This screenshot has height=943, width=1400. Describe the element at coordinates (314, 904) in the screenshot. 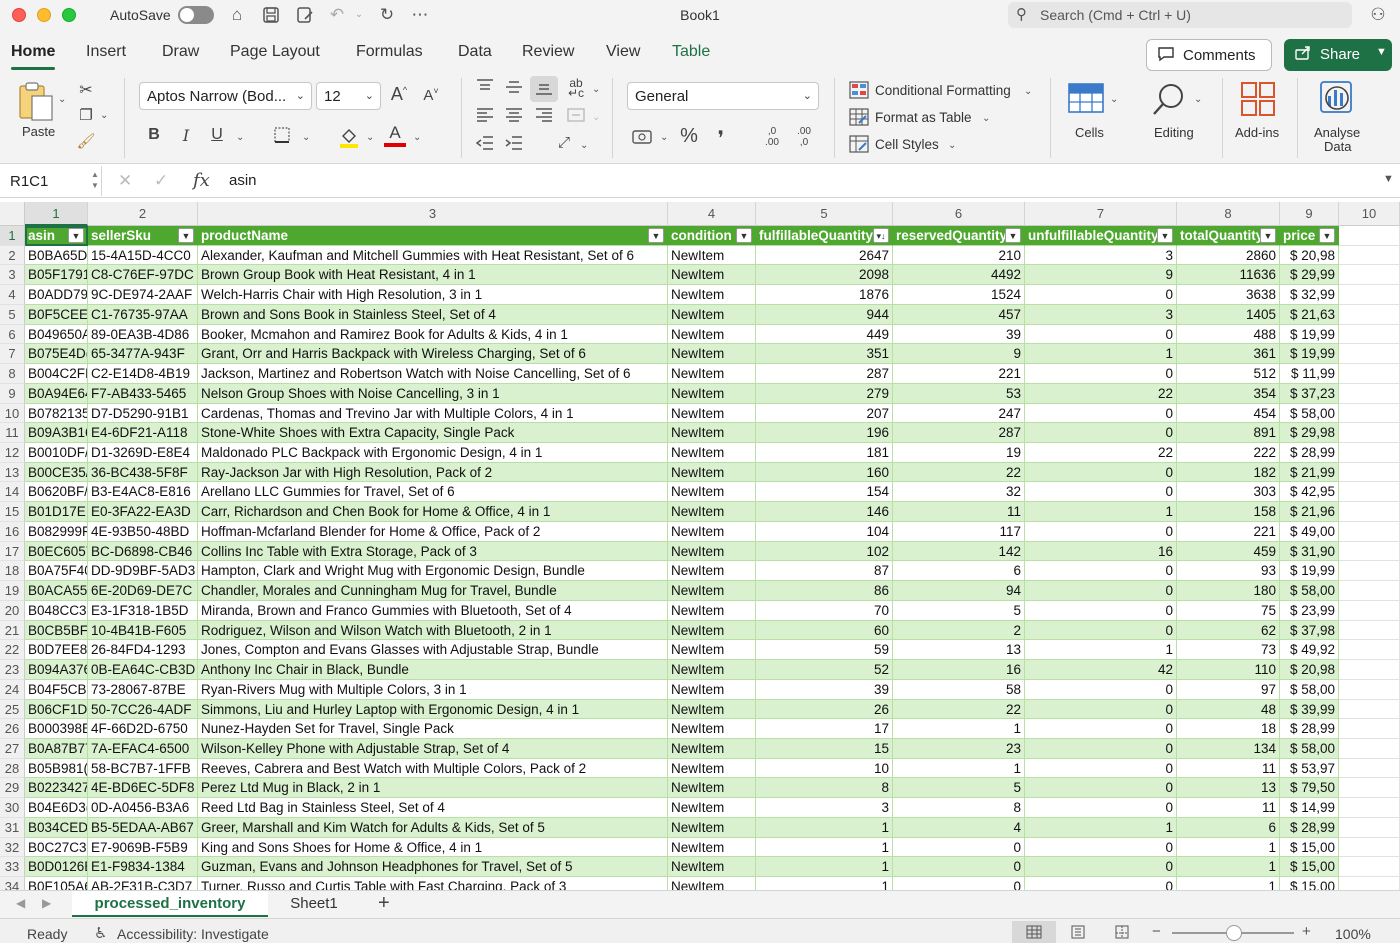

I see `sheet-tab-sheet1: Sheet1` at that location.